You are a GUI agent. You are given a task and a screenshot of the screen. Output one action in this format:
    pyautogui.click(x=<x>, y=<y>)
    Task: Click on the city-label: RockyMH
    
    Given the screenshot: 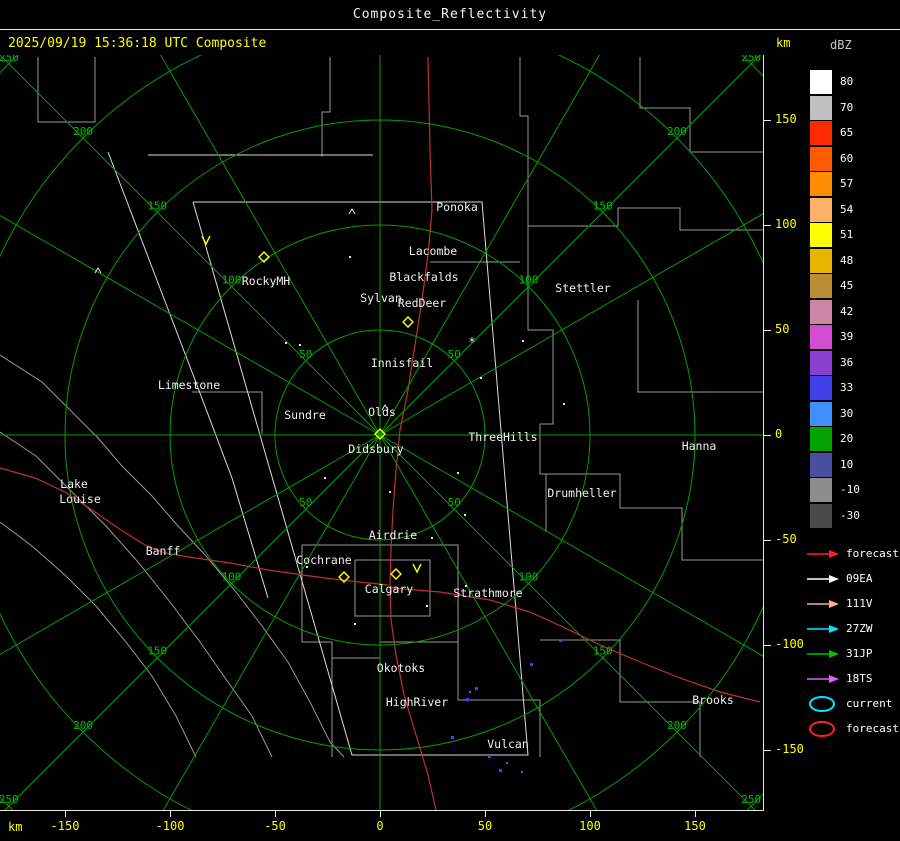 What is the action you would take?
    pyautogui.click(x=266, y=281)
    